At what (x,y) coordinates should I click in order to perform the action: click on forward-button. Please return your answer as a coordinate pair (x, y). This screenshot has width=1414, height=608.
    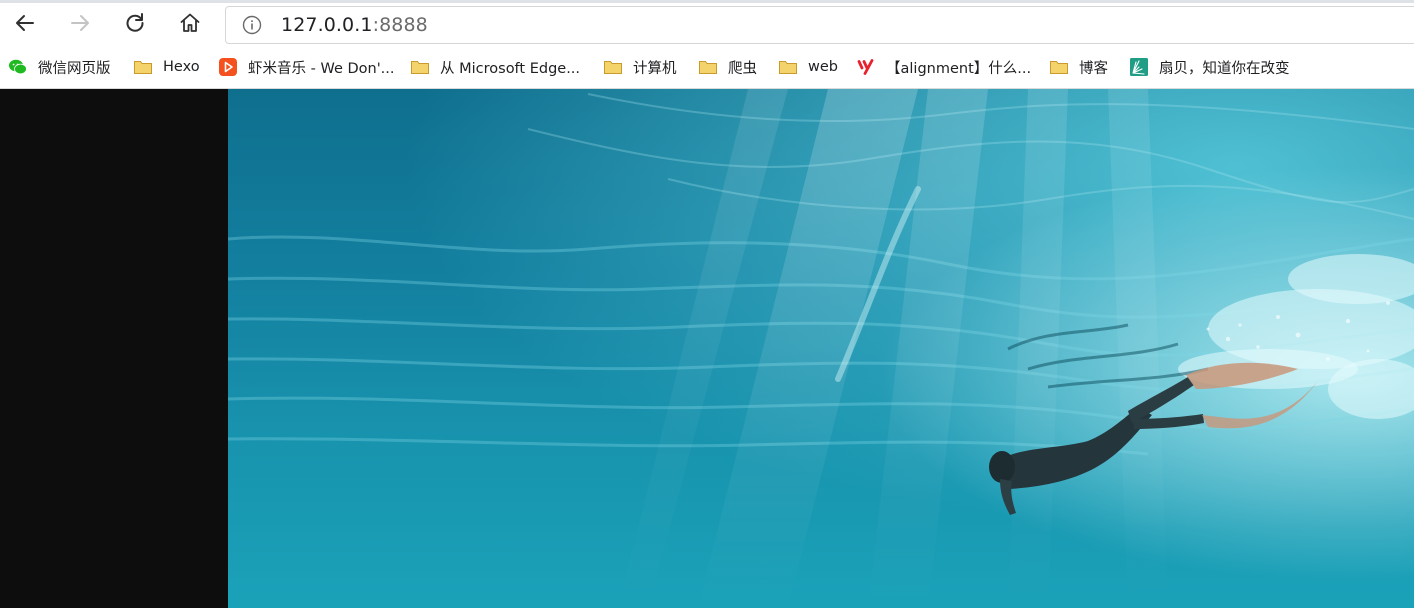
    Looking at the image, I should click on (80, 25).